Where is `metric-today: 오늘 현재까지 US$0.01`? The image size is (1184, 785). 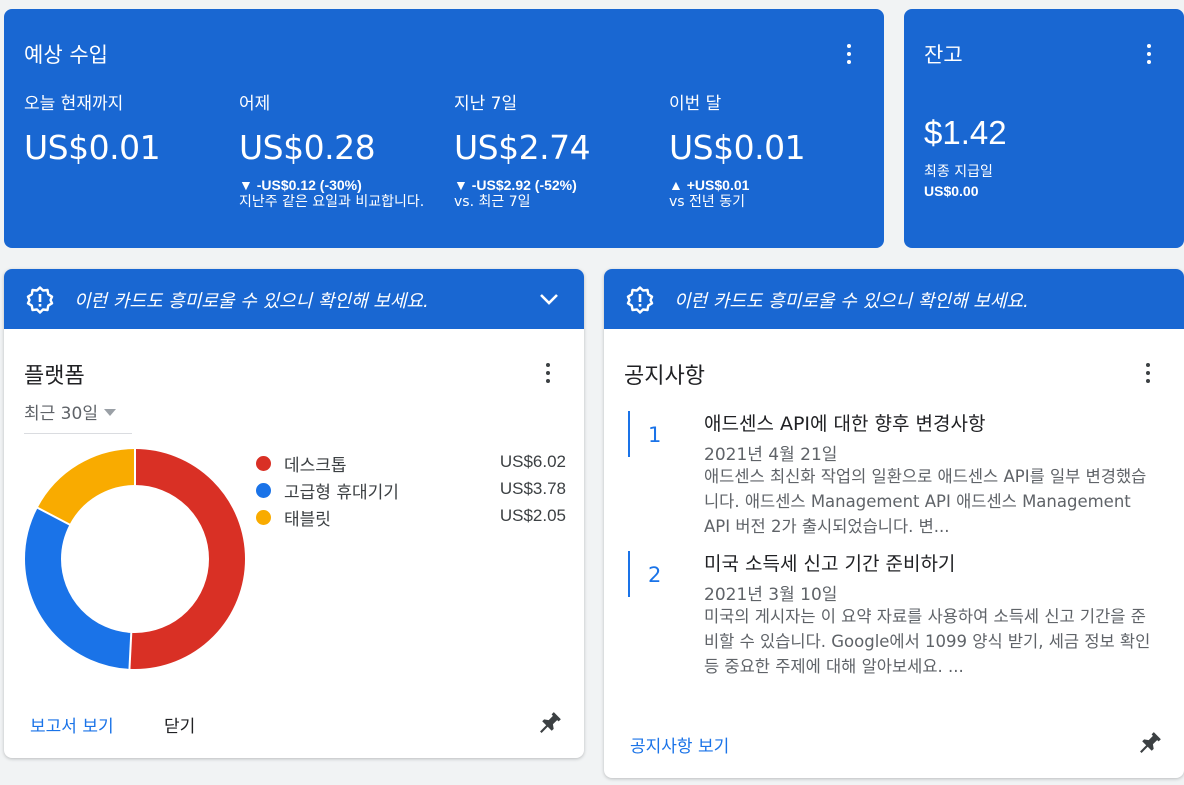
metric-today: 오늘 현재까지 US$0.01 is located at coordinates (124, 128).